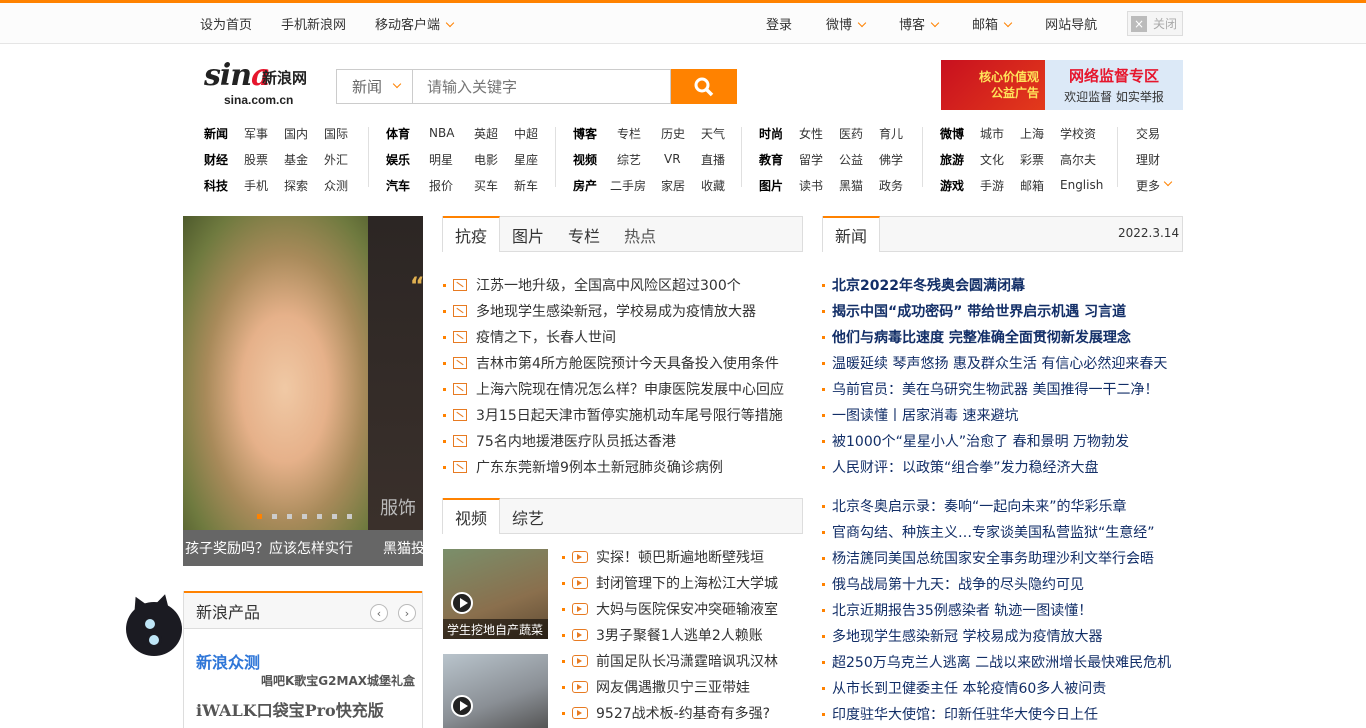 The image size is (1366, 728). I want to click on video-link: 封闭管理下的上海松江大学城, so click(687, 583).